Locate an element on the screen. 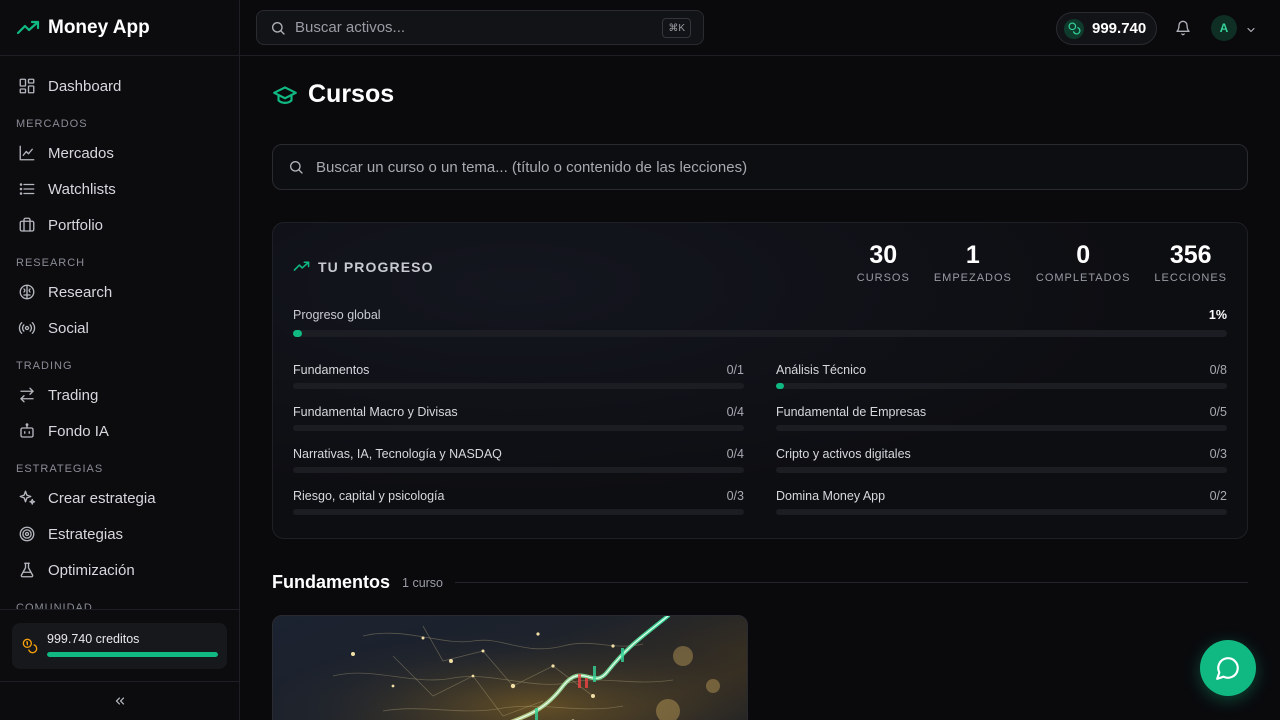 The height and width of the screenshot is (720, 1280). sidebar-item-estrategias: Estrategias is located at coordinates (119, 534).